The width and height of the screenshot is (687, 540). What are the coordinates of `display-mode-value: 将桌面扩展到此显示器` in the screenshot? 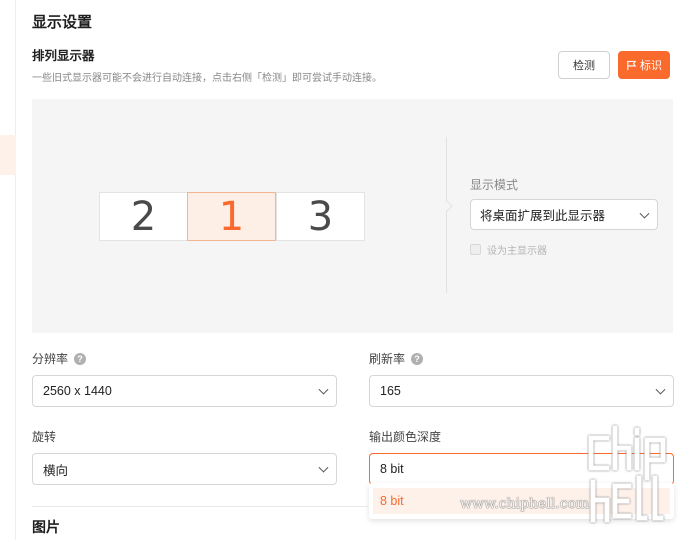 It's located at (543, 216).